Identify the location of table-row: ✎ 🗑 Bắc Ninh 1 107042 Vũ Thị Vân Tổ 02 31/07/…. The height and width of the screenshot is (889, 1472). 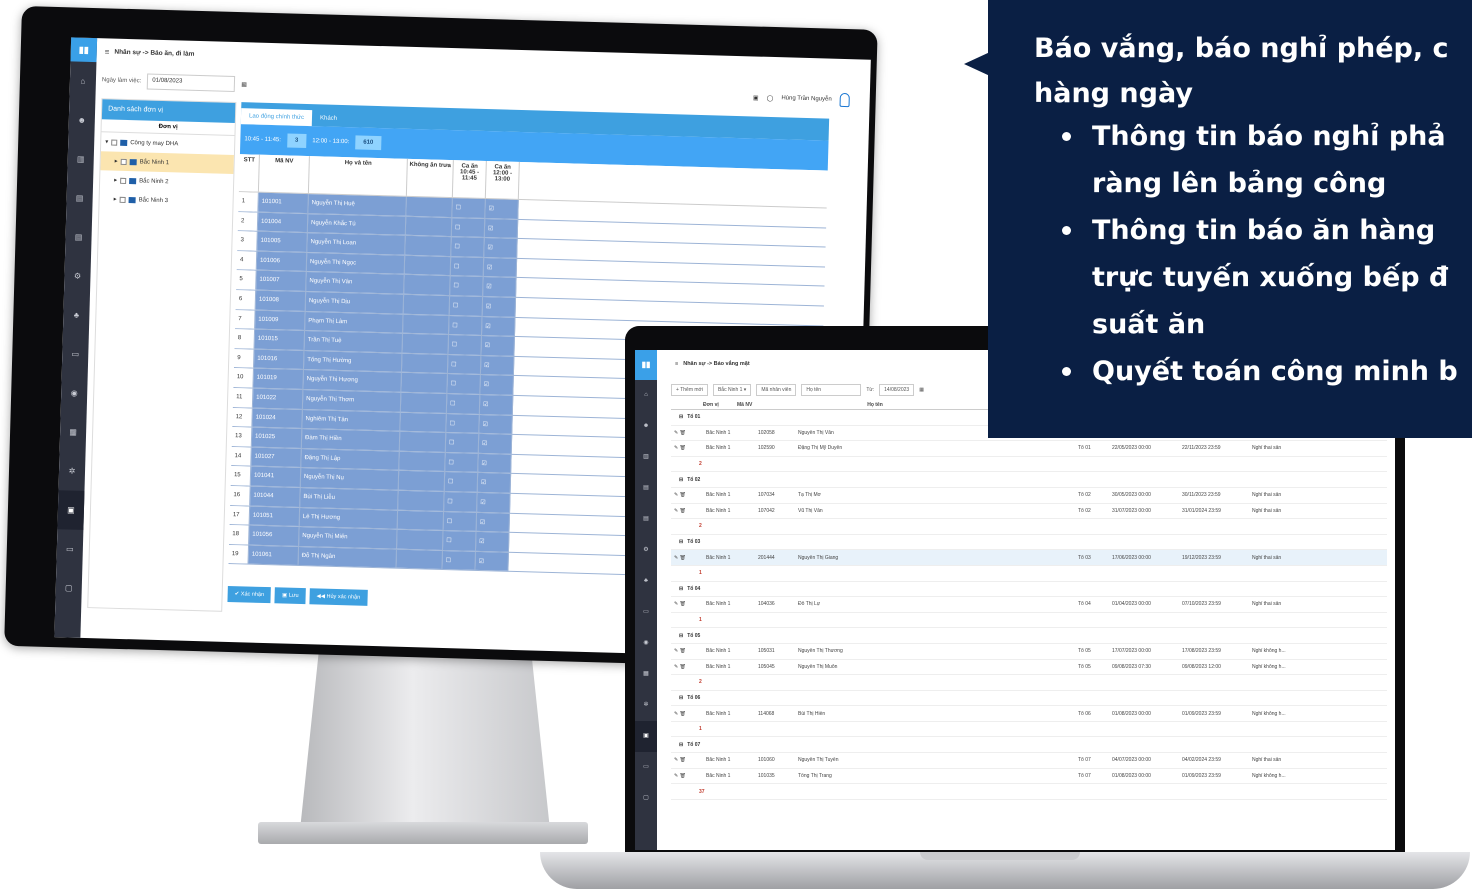
(1029, 512).